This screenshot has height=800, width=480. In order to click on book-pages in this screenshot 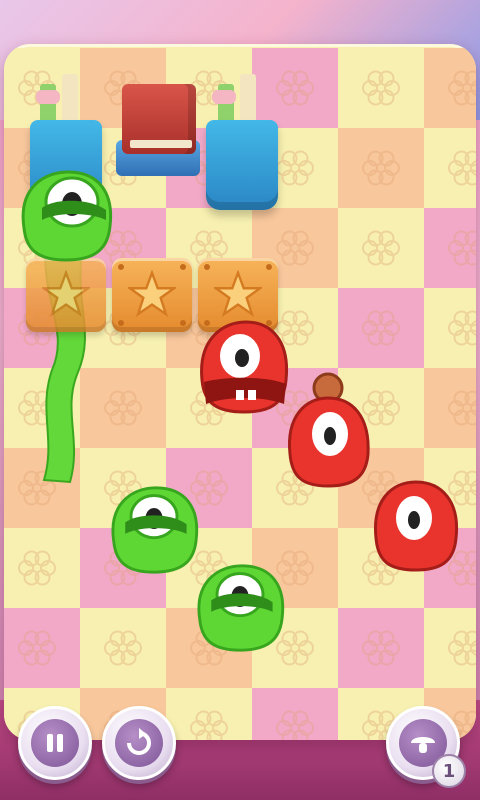, I will do `click(161, 144)`.